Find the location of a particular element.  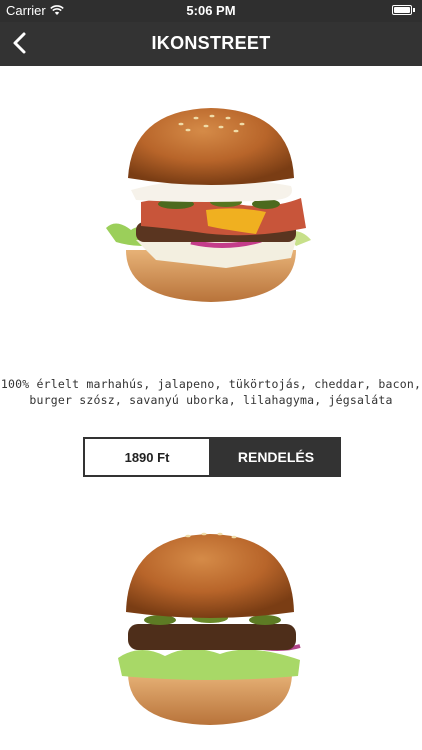

battery-fill is located at coordinates (402, 10).